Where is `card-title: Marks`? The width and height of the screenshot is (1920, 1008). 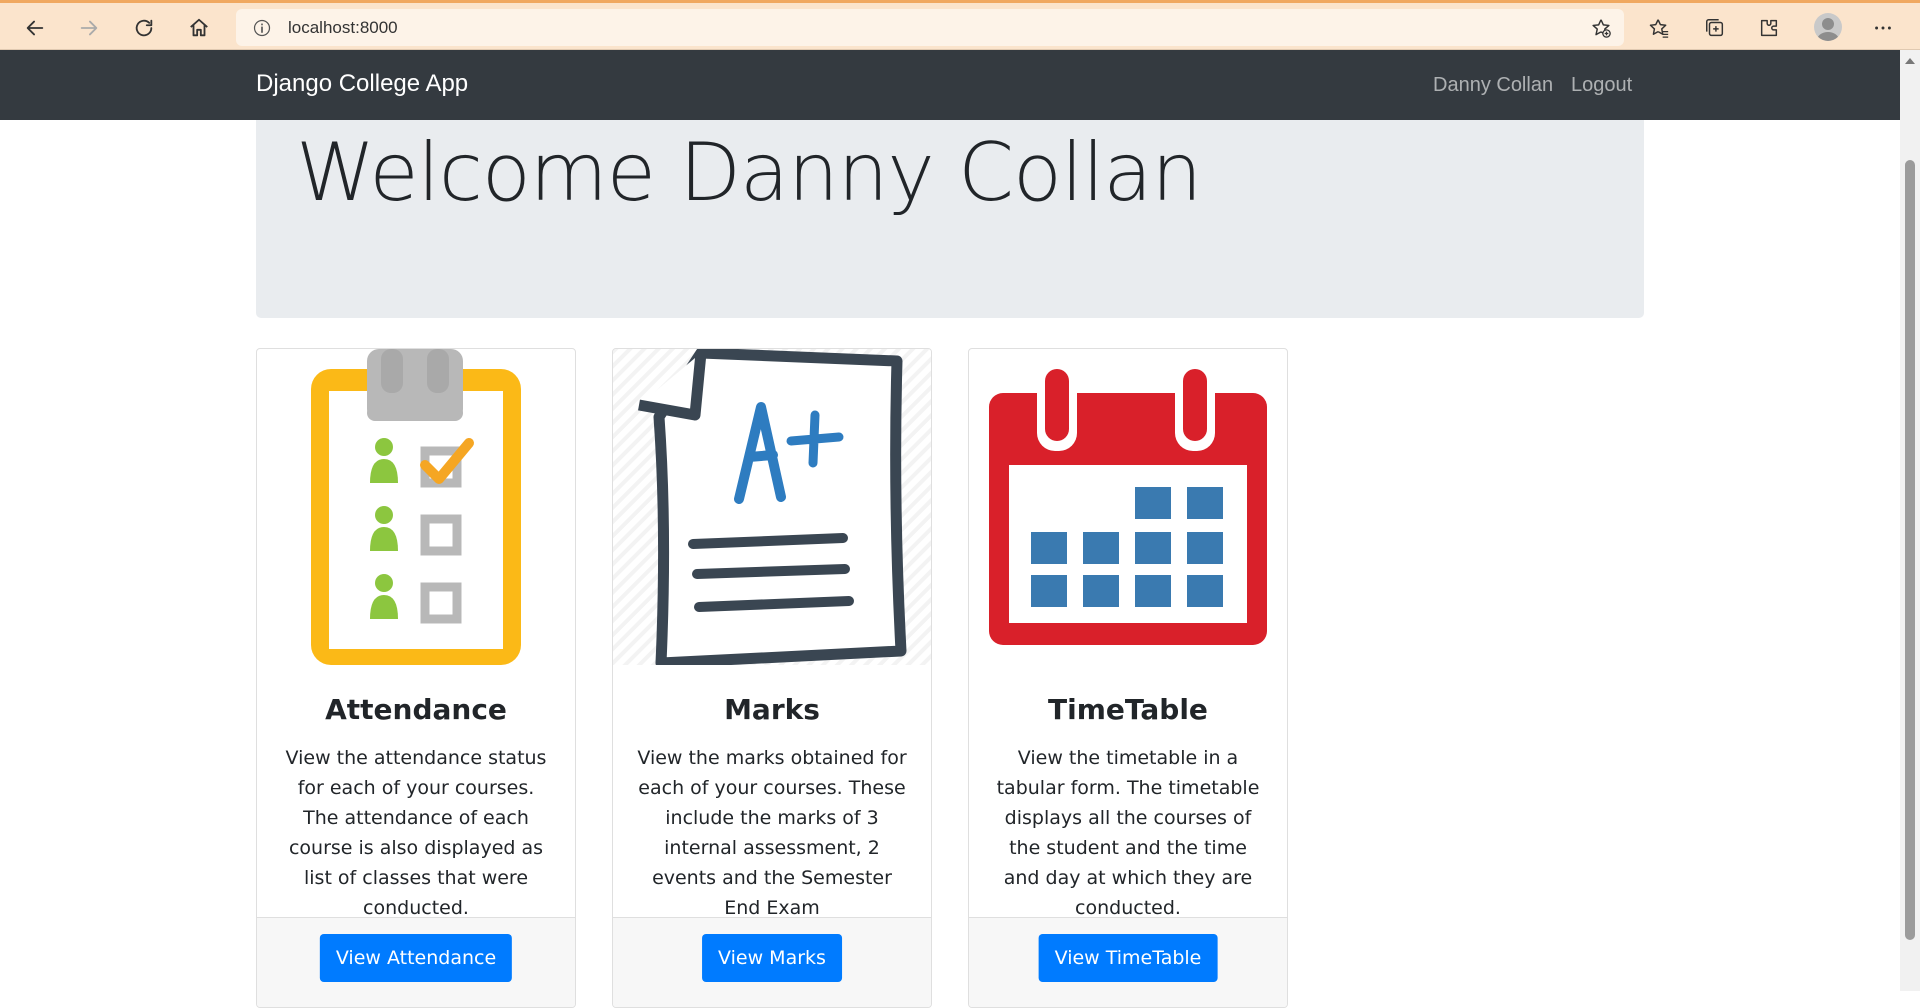
card-title: Marks is located at coordinates (772, 709).